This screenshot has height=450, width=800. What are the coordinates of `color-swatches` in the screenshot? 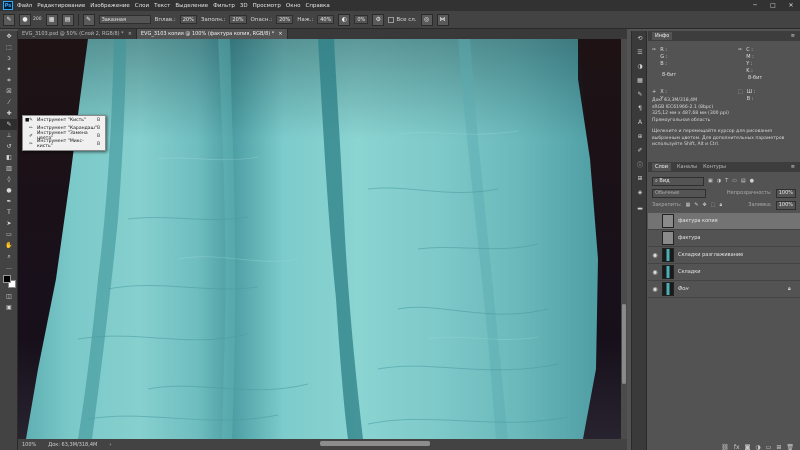 It's located at (8, 282).